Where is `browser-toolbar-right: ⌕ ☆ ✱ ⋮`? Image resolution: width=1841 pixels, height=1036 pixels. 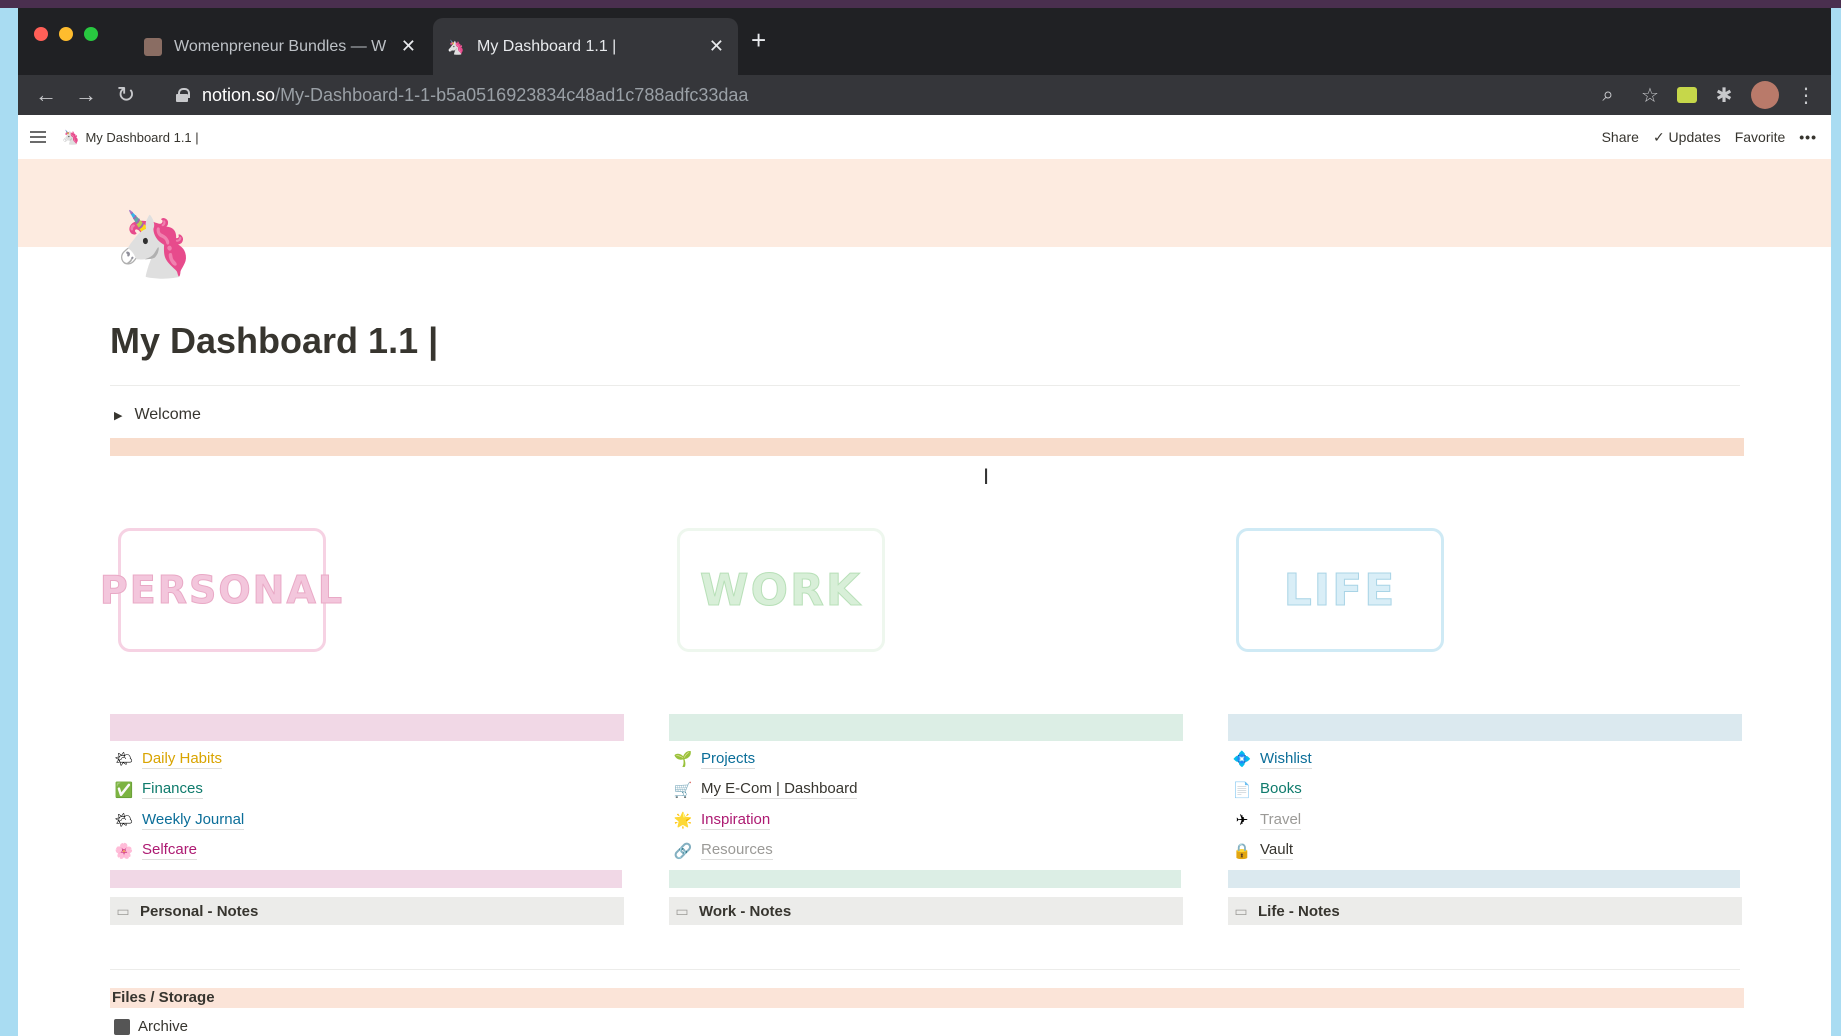 browser-toolbar-right: ⌕ ☆ ✱ ⋮ is located at coordinates (1707, 95).